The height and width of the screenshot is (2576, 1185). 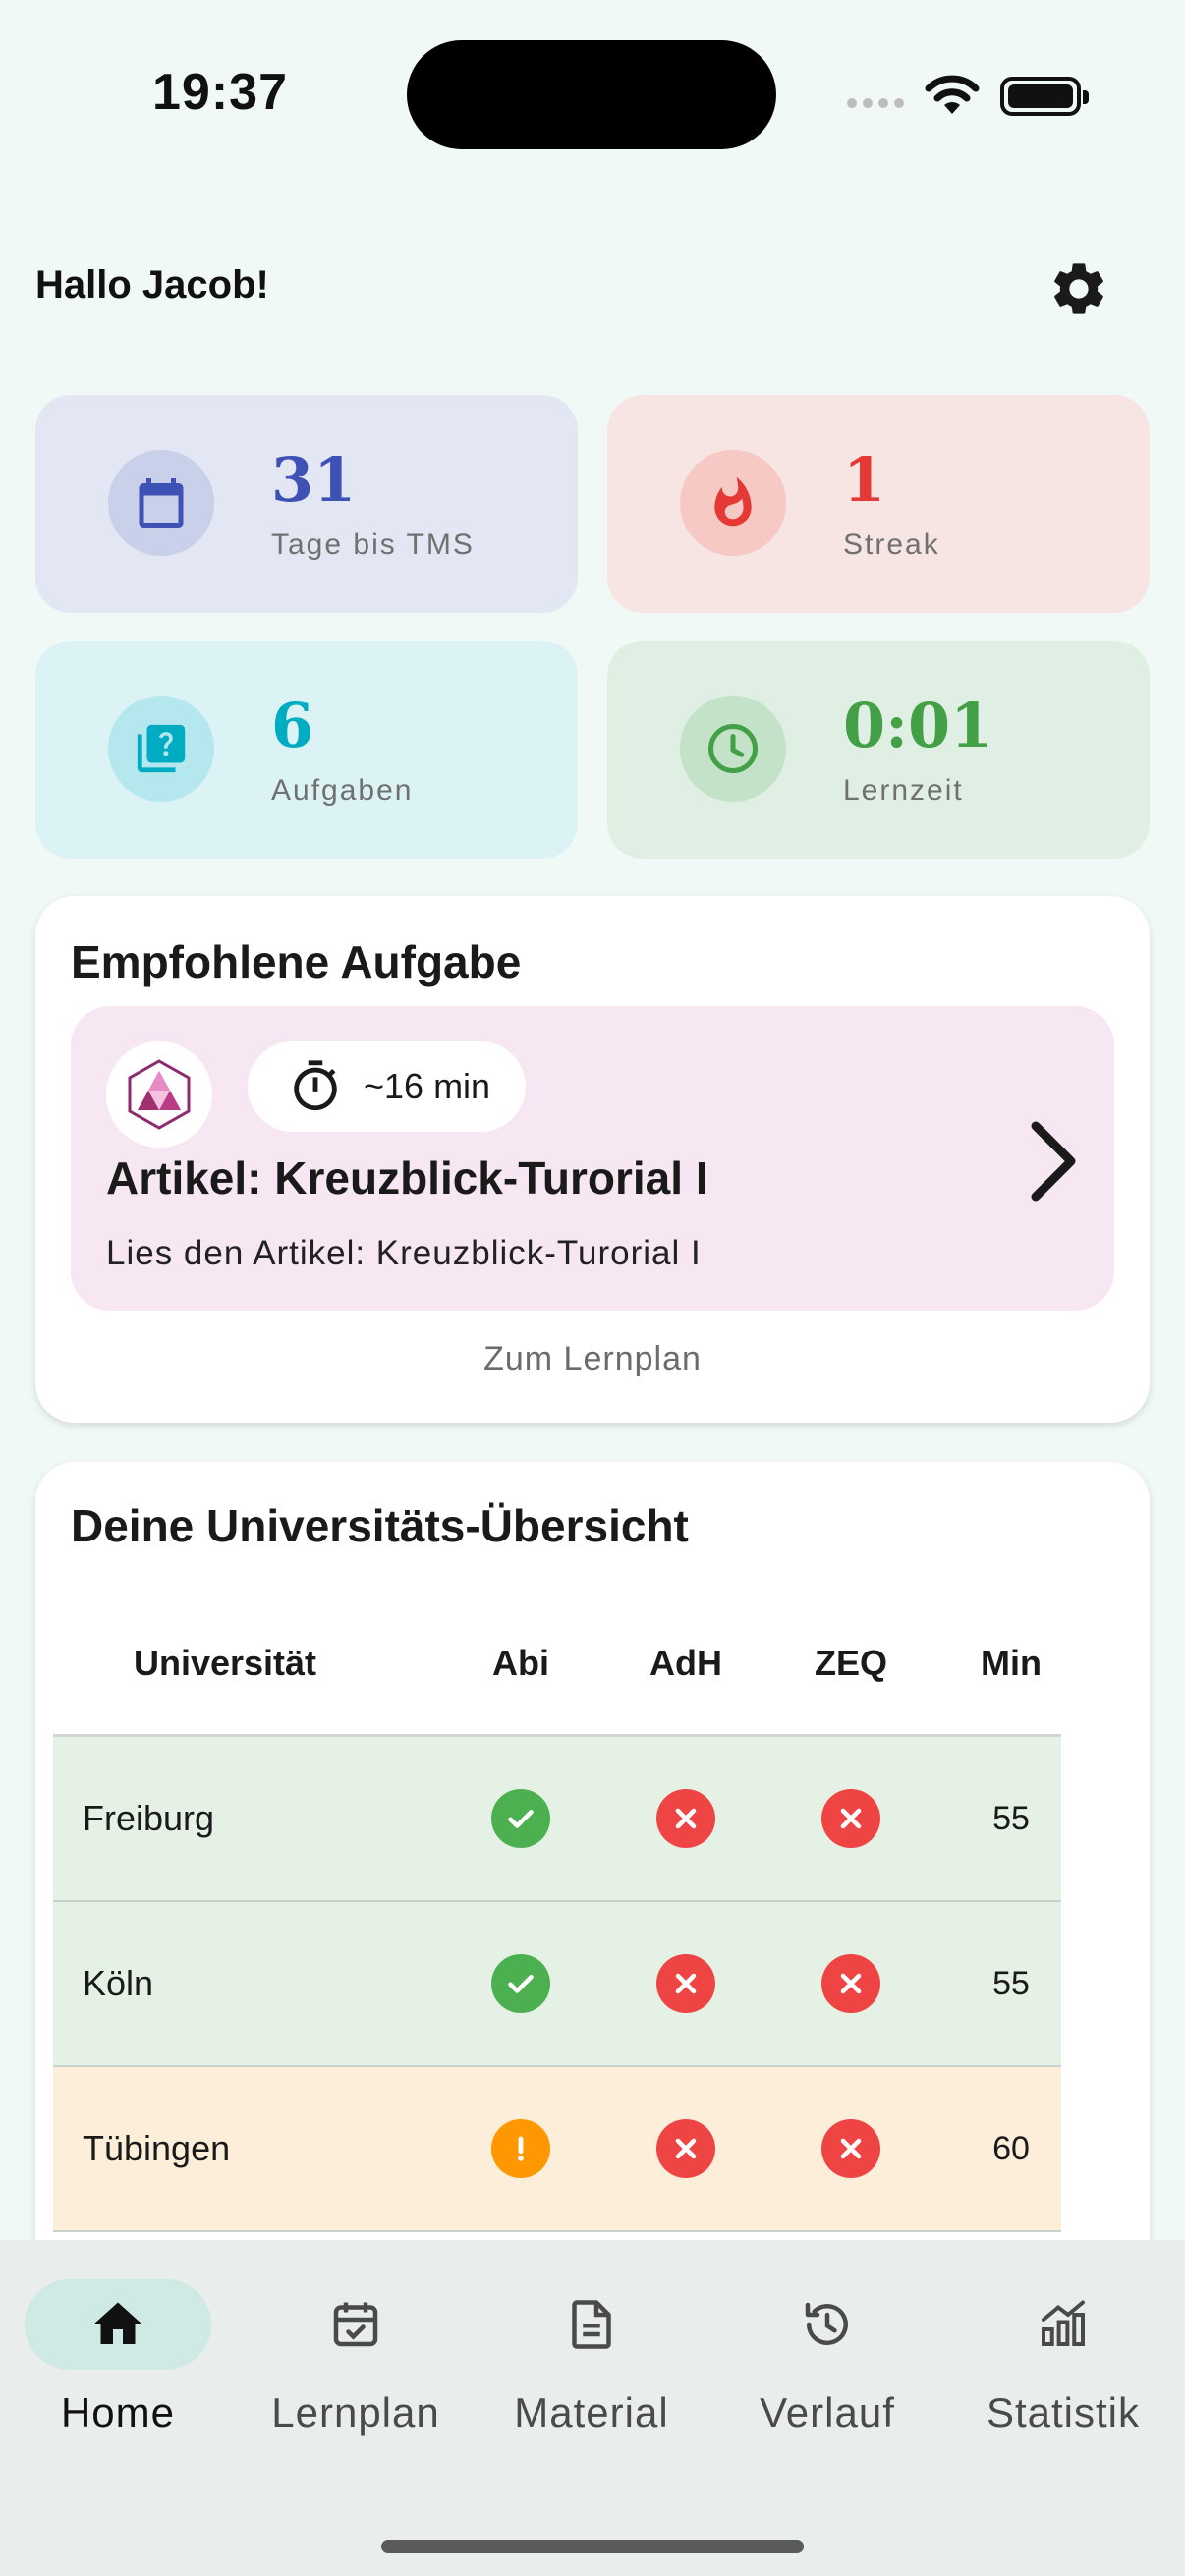 I want to click on app-logo-icon, so click(x=159, y=1094).